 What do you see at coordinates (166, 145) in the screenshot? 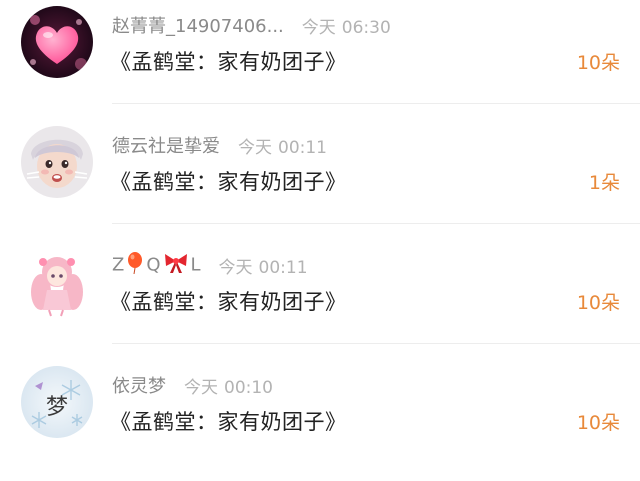
I see `username: 德云社是挚爱` at bounding box center [166, 145].